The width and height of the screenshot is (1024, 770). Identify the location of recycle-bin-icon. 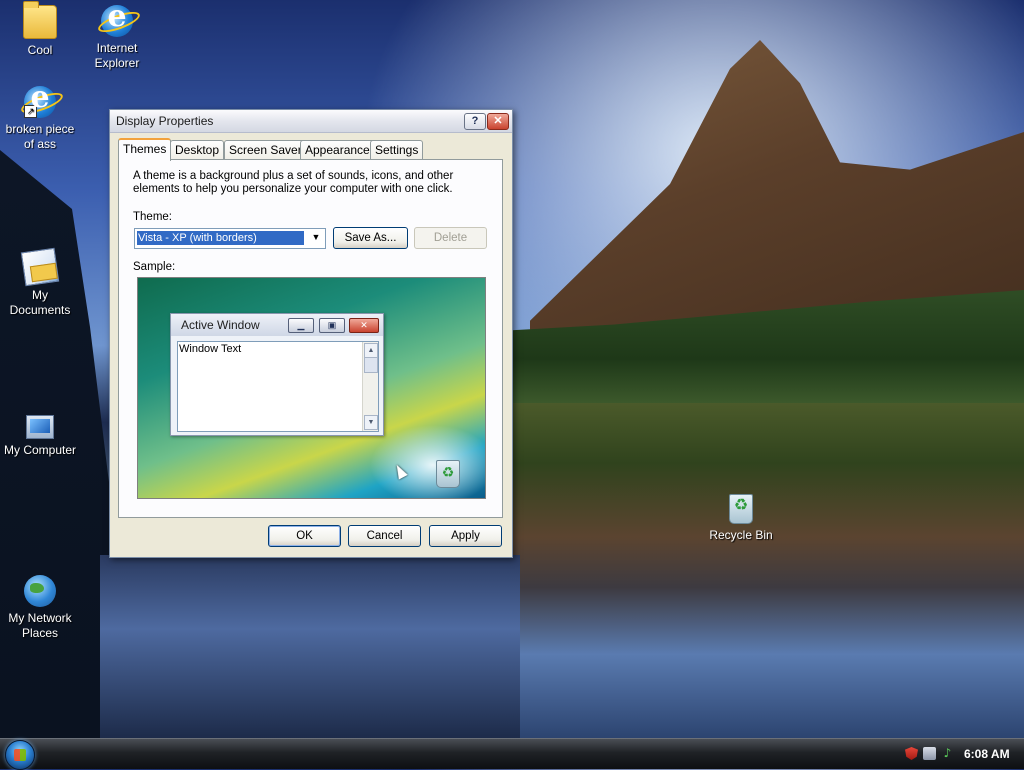
(741, 509).